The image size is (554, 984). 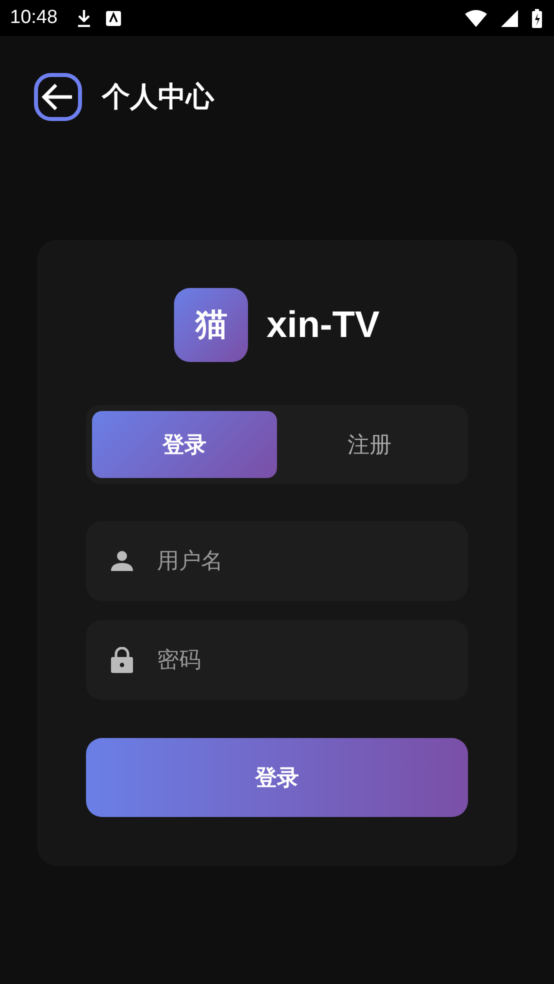 What do you see at coordinates (211, 325) in the screenshot?
I see `app-logo: 猫` at bounding box center [211, 325].